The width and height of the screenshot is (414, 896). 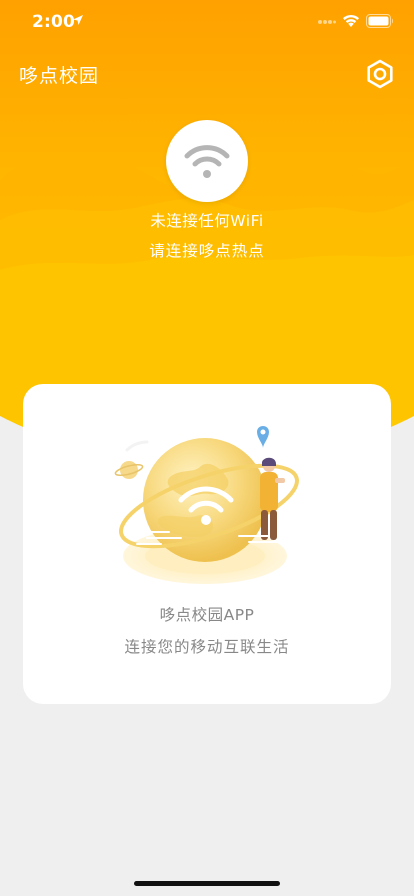 What do you see at coordinates (59, 76) in the screenshot?
I see `page-title: 哆点校园` at bounding box center [59, 76].